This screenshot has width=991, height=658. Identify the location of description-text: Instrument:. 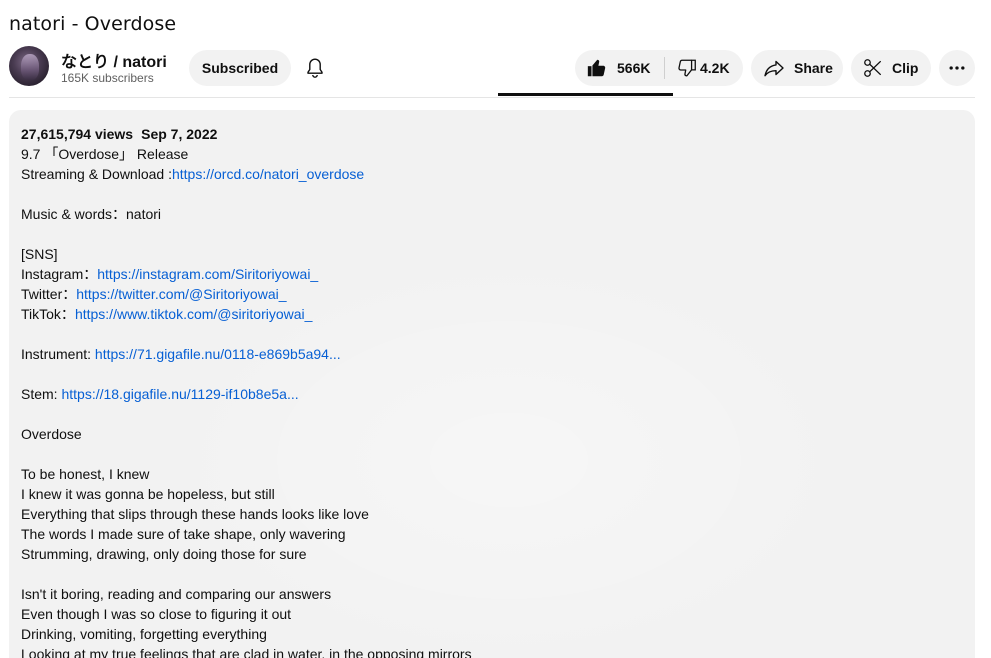
(58, 354).